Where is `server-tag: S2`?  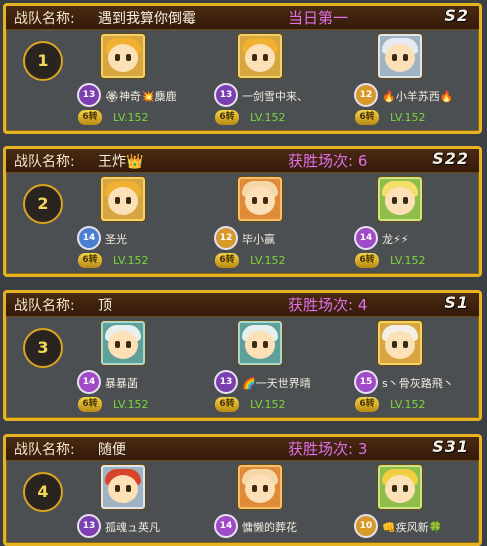
server-tag: S2 is located at coordinates (456, 15).